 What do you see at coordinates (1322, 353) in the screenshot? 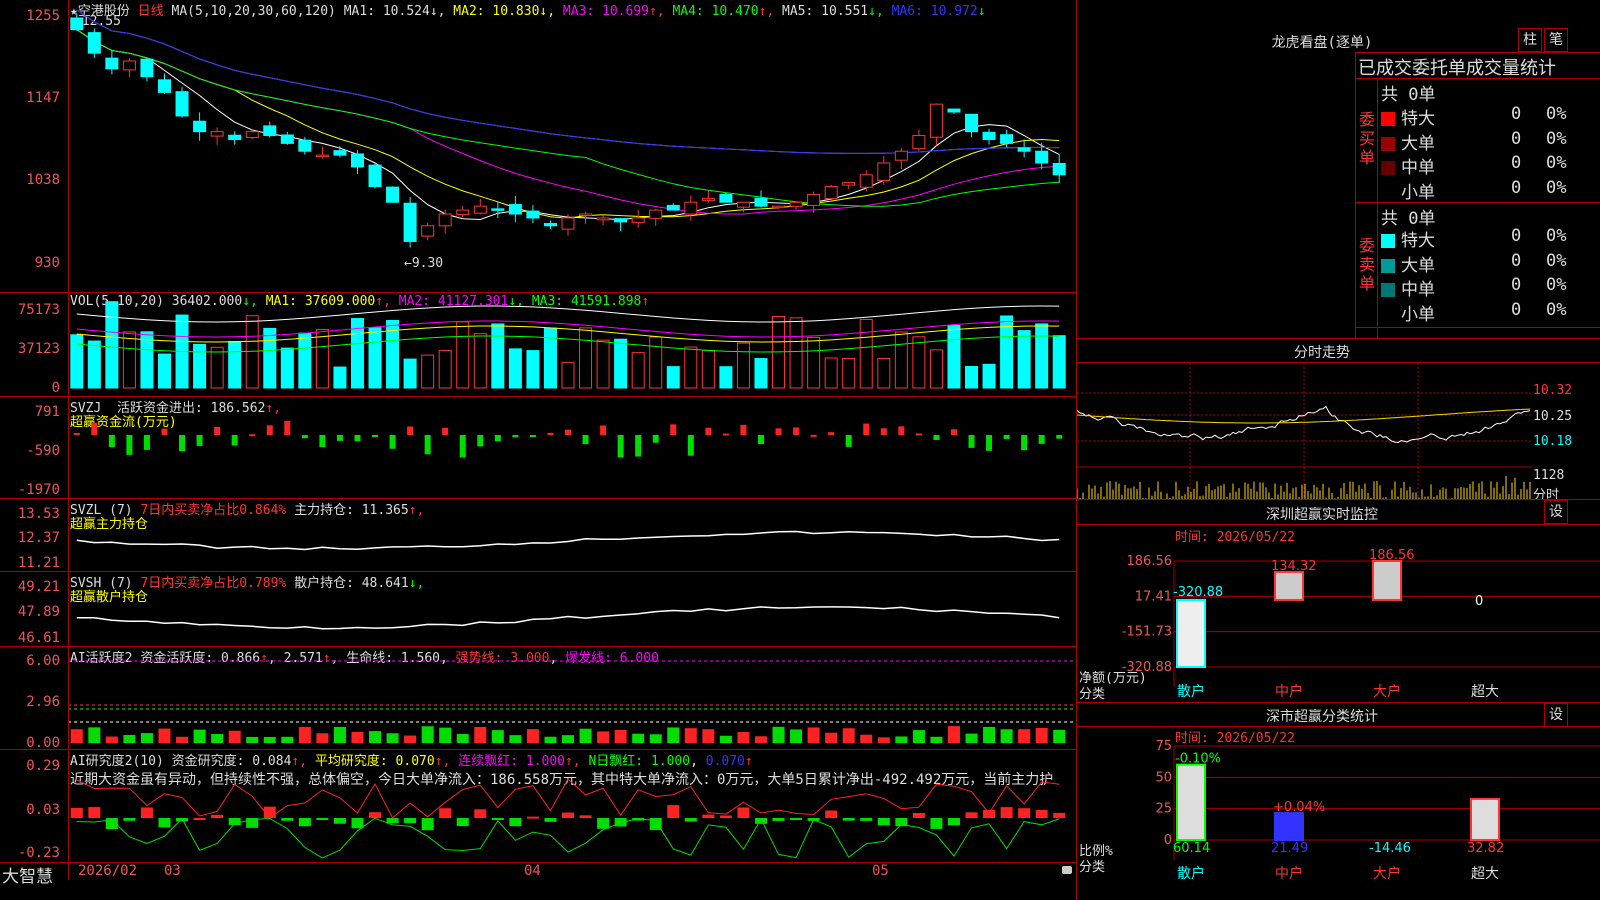
I see `intraday-title: 分时走势` at bounding box center [1322, 353].